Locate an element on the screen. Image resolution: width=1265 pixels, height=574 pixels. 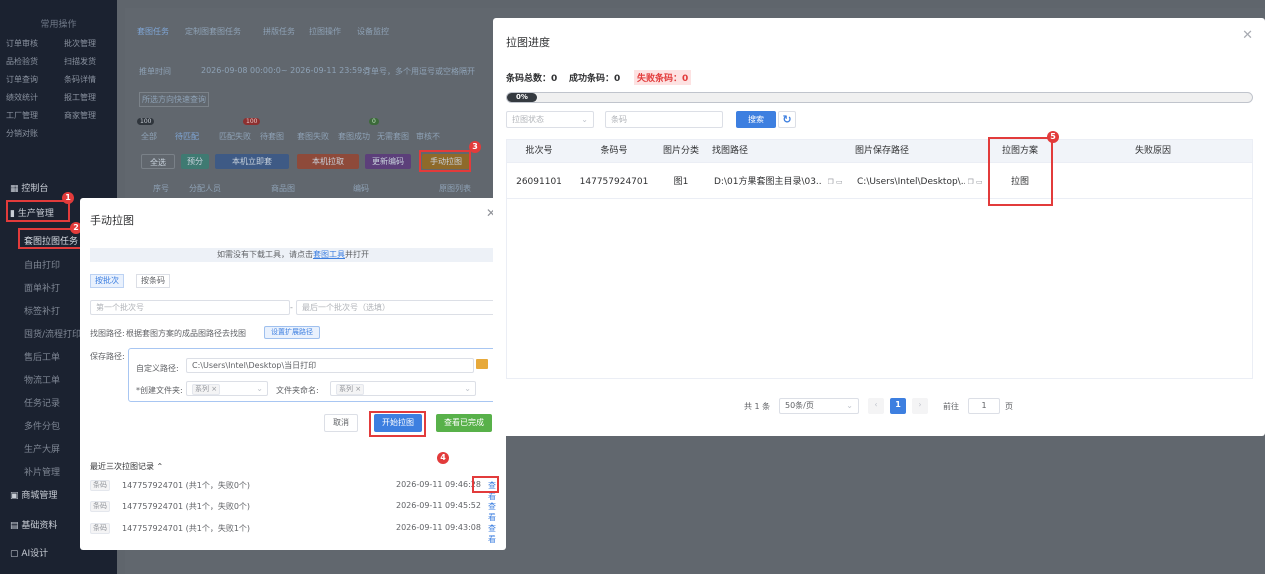
quick-op: 分销对账 is located at coordinates (22, 133).